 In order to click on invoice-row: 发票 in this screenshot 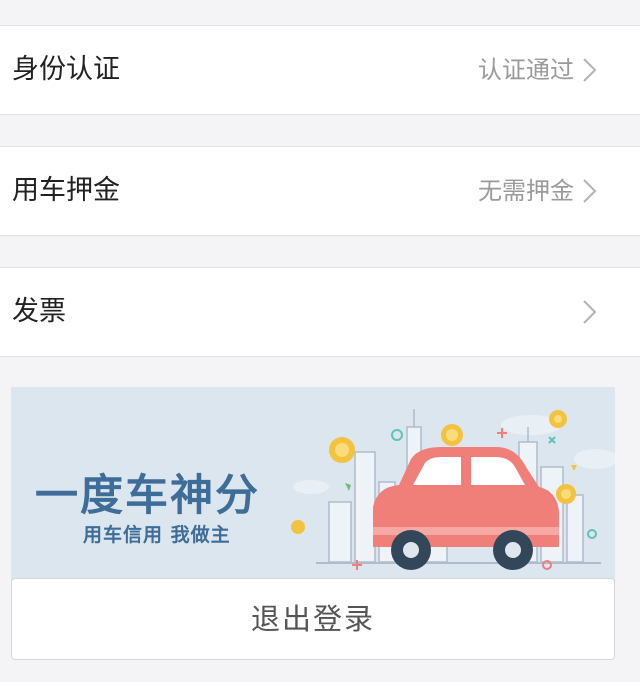, I will do `click(320, 312)`.